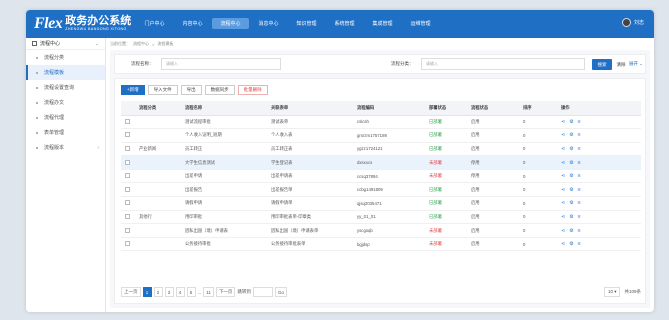 The image size is (669, 320). I want to click on sidebar-item-category: 流程分类, so click(65, 57).